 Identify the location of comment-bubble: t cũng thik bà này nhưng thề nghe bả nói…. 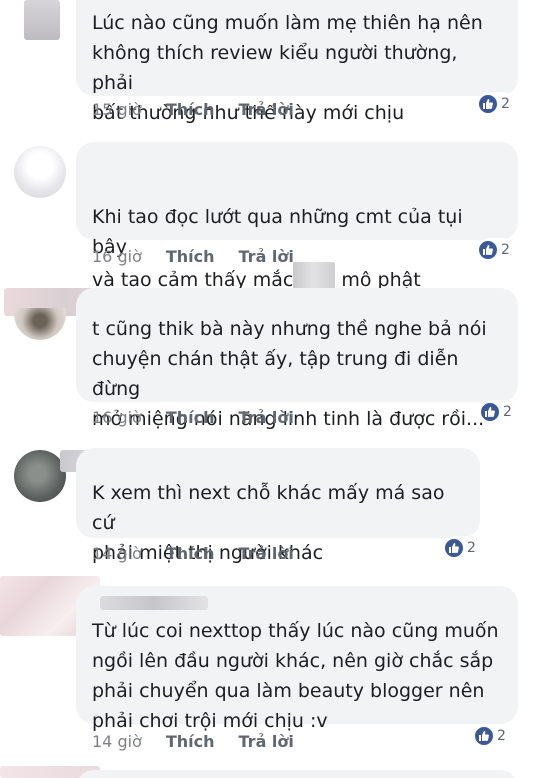
(297, 359).